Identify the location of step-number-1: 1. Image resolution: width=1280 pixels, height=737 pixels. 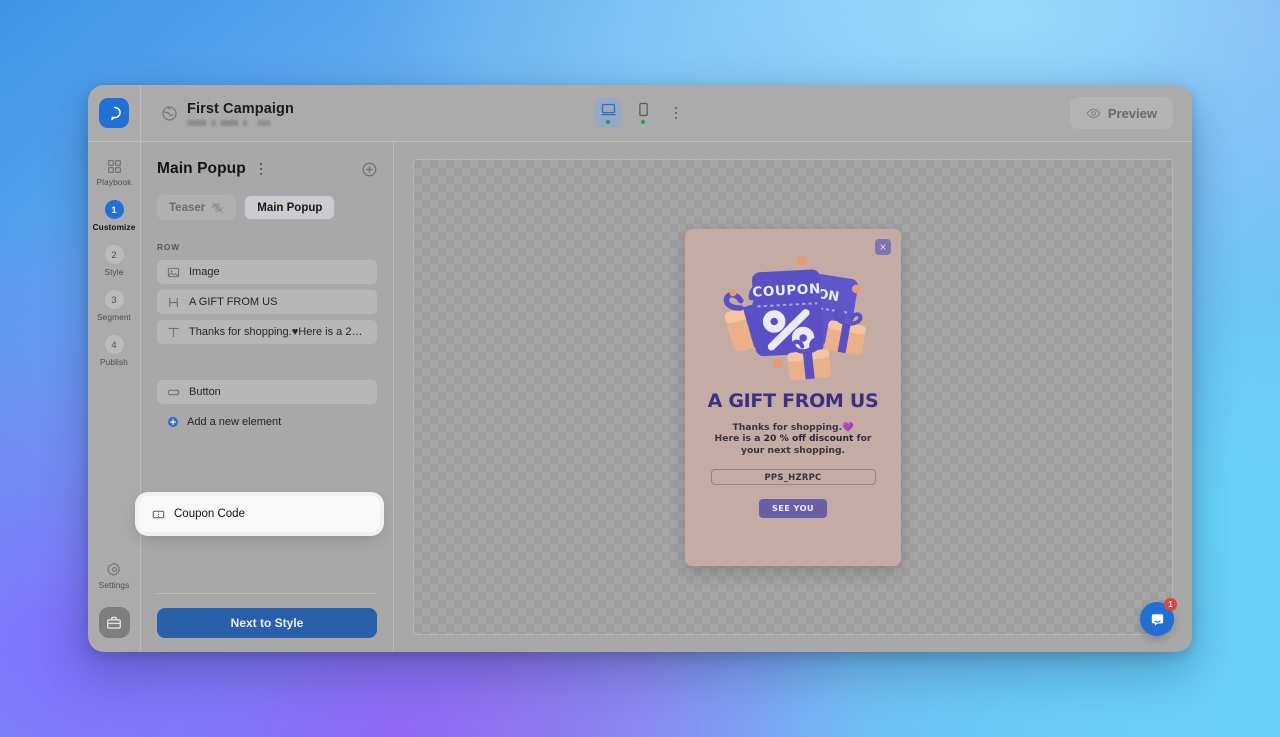
(114, 209).